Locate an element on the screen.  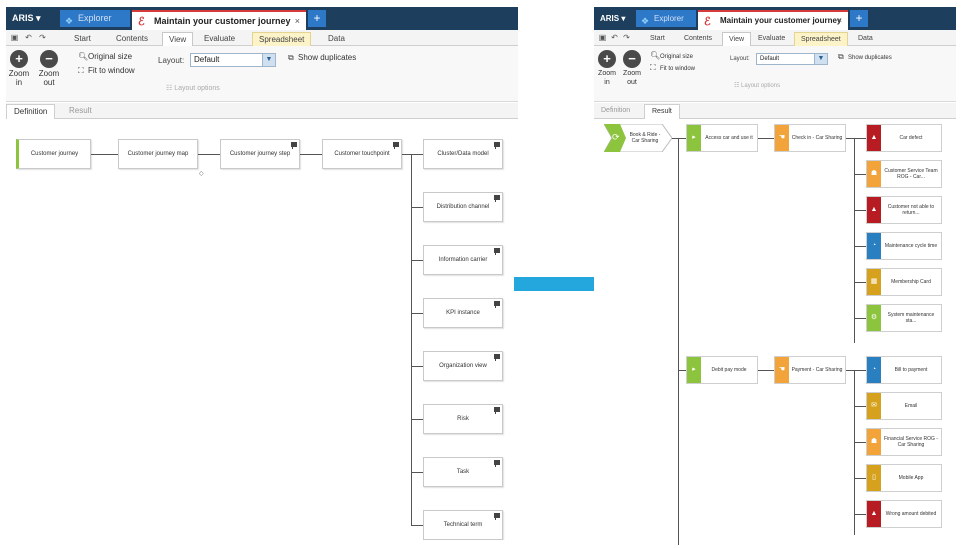
zoom-in-icon: + is located at coordinates (19, 59).